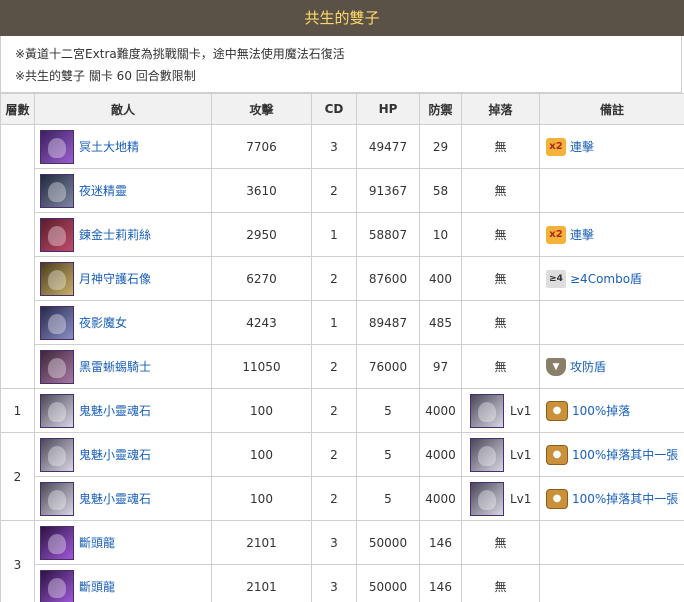 Image resolution: width=684 pixels, height=602 pixels. I want to click on cd-cell: 1, so click(334, 322).